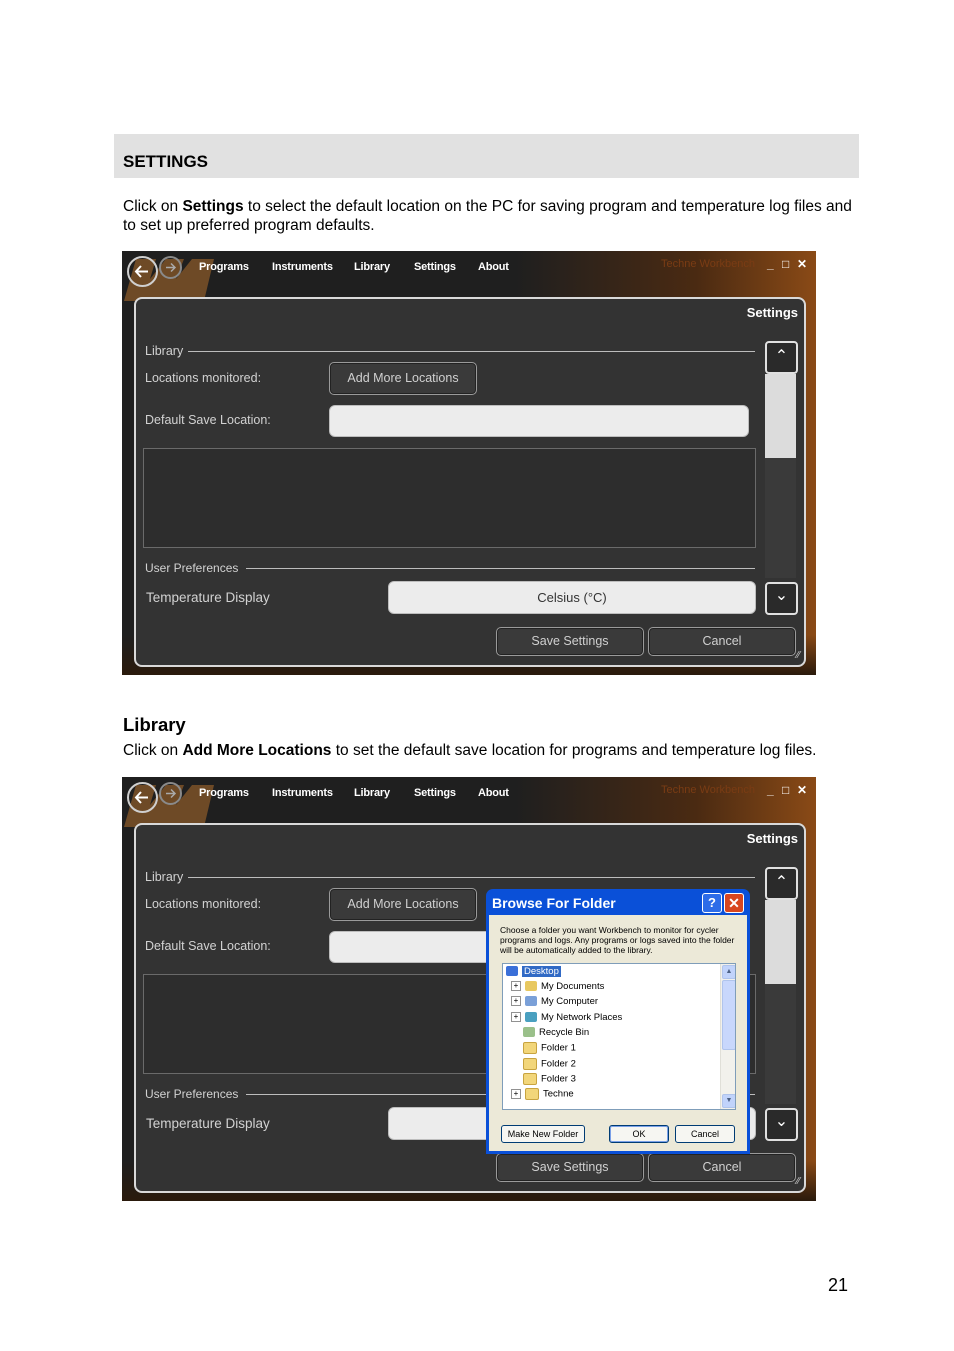  I want to click on tree-item-desktop: Desktop, so click(533, 973).